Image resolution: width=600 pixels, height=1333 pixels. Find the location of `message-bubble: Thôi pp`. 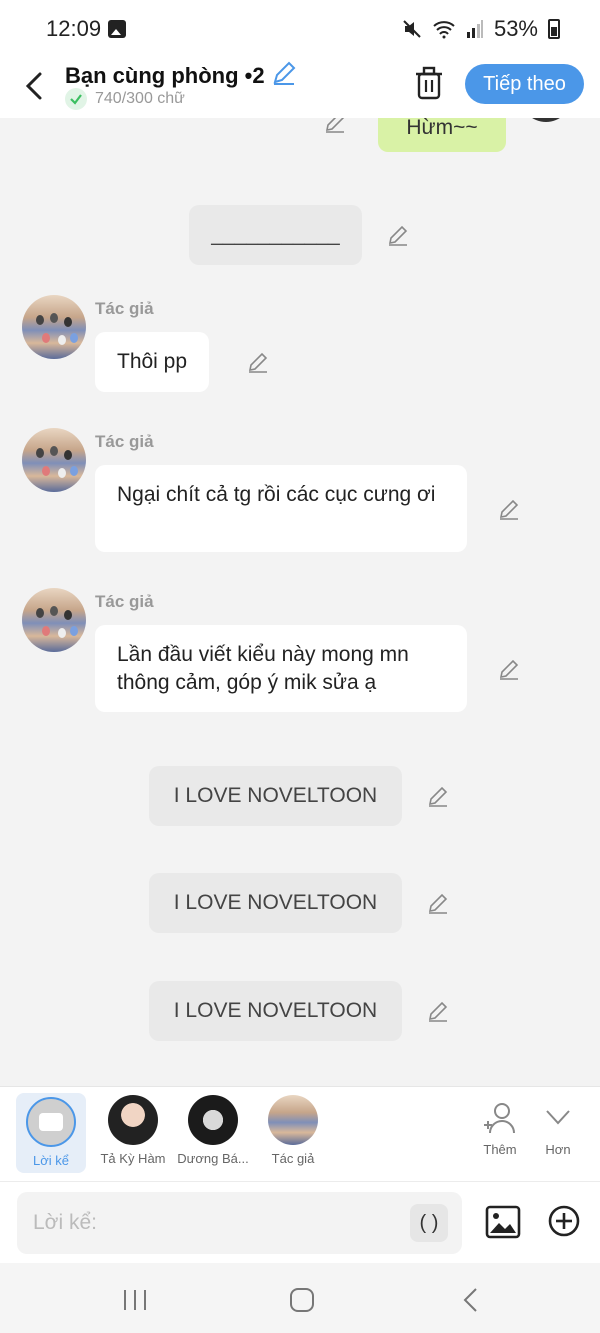

message-bubble: Thôi pp is located at coordinates (152, 362).